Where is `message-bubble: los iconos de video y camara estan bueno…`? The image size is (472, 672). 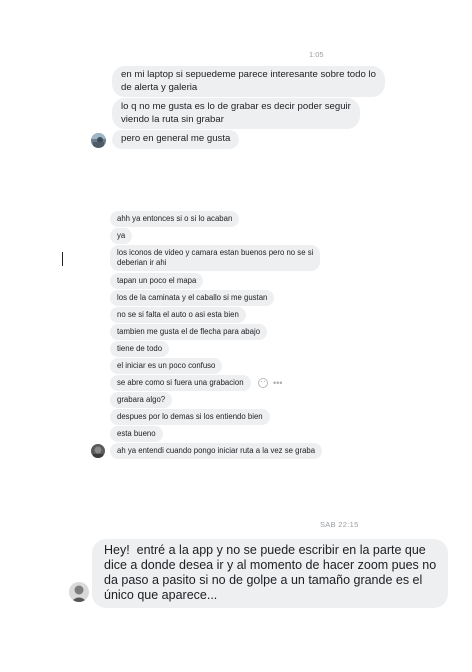 message-bubble: los iconos de video y camara estan bueno… is located at coordinates (215, 258).